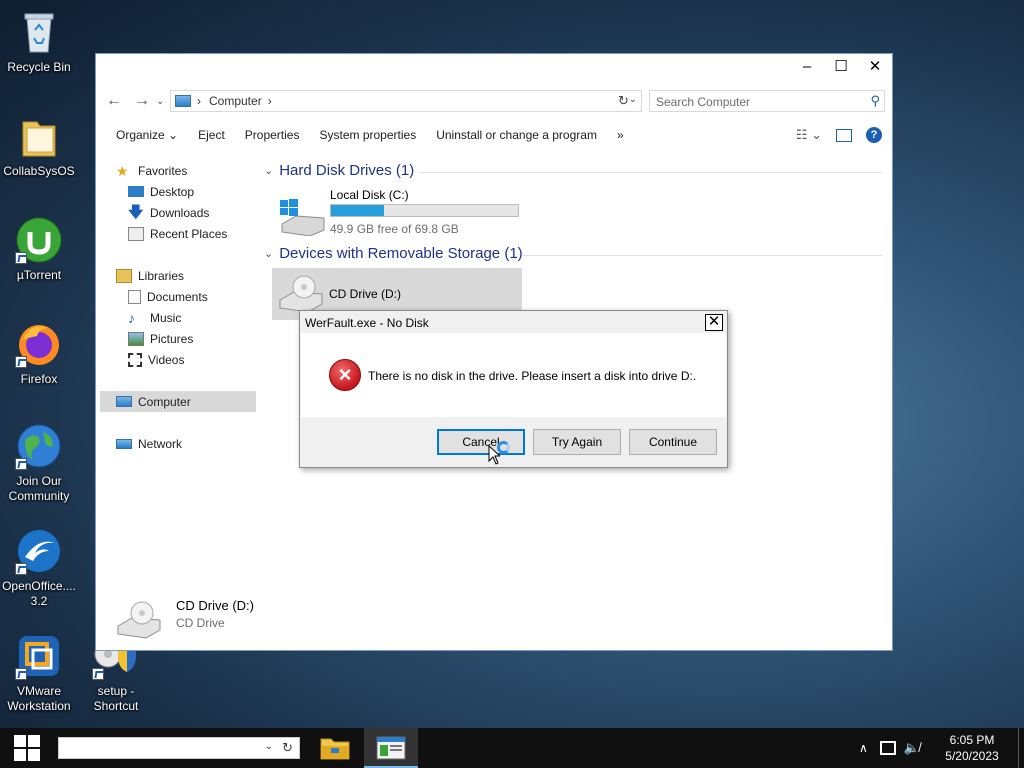 The height and width of the screenshot is (768, 1024). Describe the element at coordinates (40, 41) in the screenshot. I see `desktop-icon-recycle-bin: Recycle Bin` at that location.